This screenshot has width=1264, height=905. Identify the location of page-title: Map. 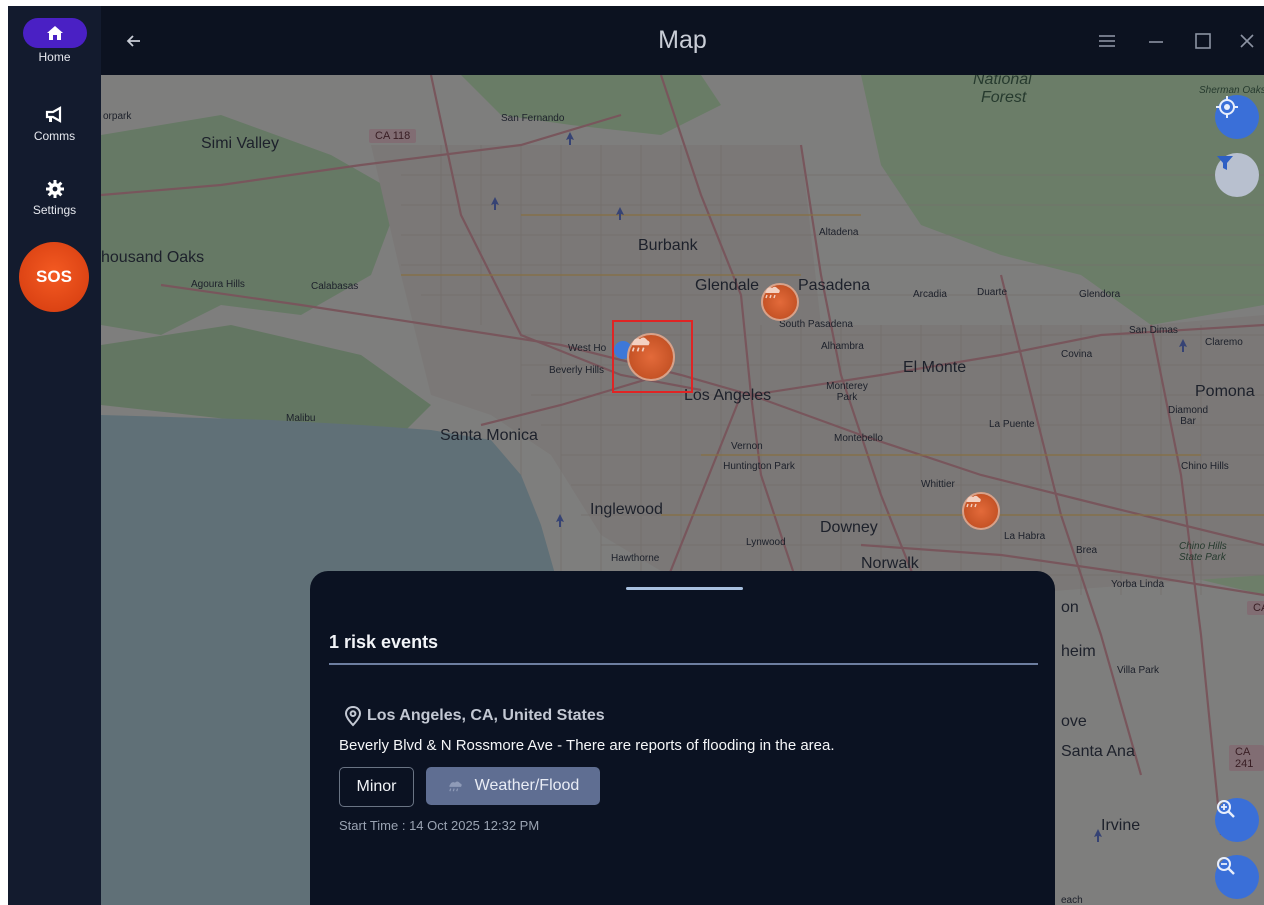
(682, 40).